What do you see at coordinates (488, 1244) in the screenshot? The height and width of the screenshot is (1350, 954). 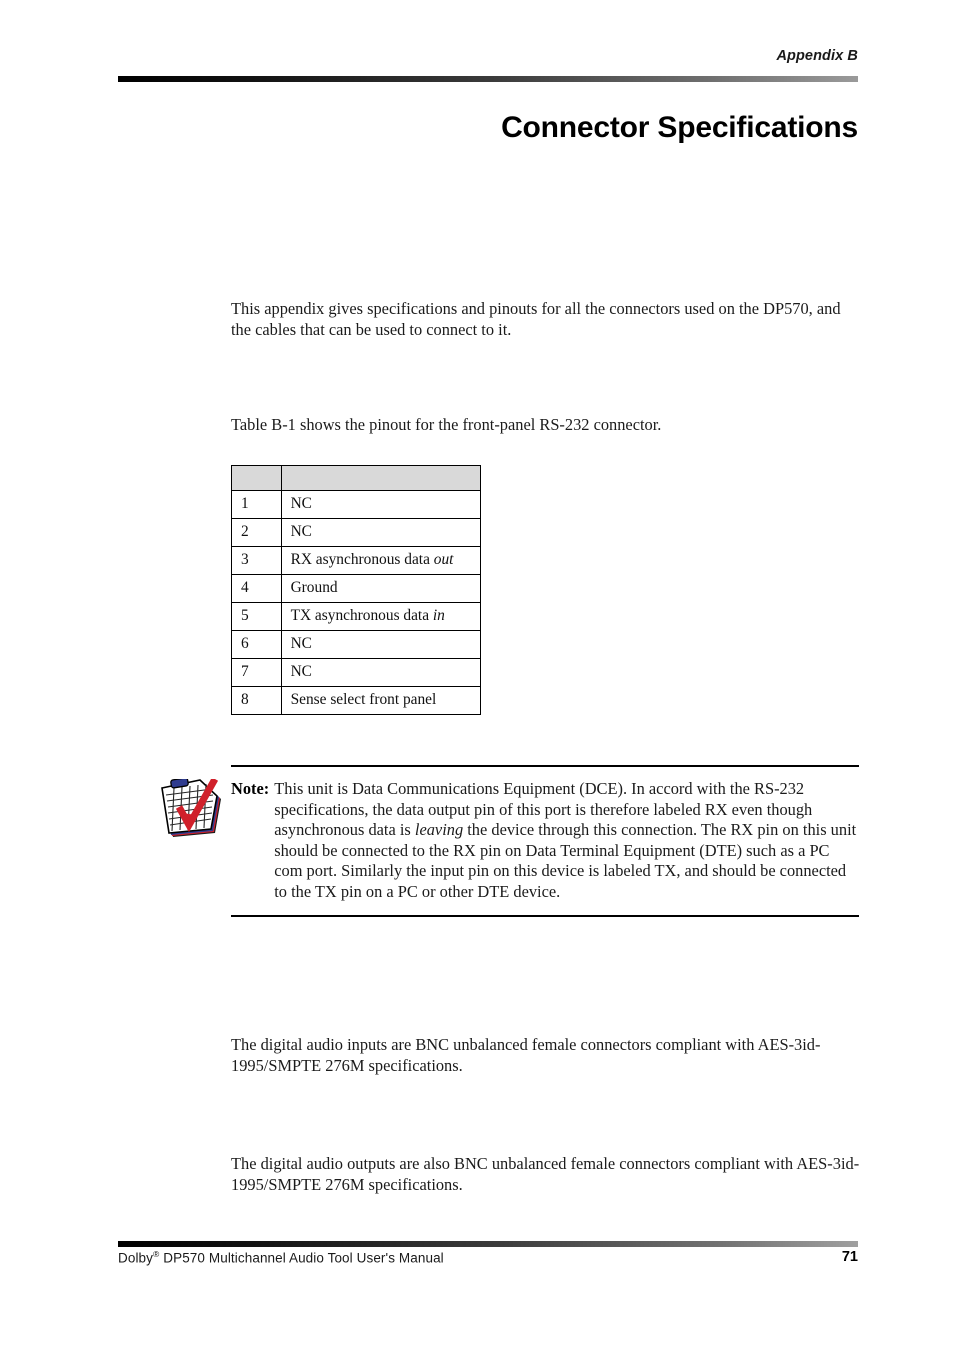 I see `footer-rule` at bounding box center [488, 1244].